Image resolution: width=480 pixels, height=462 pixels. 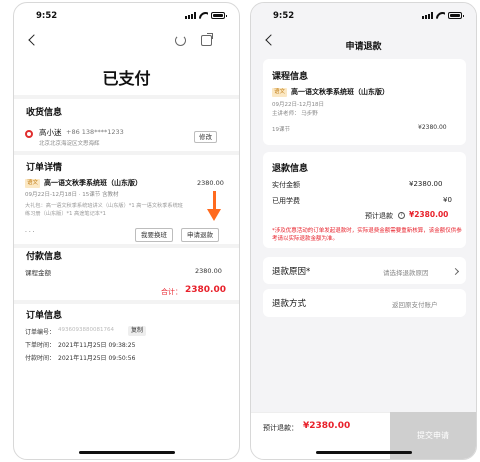 What do you see at coordinates (363, 47) in the screenshot?
I see `page-title: 申请退款` at bounding box center [363, 47].